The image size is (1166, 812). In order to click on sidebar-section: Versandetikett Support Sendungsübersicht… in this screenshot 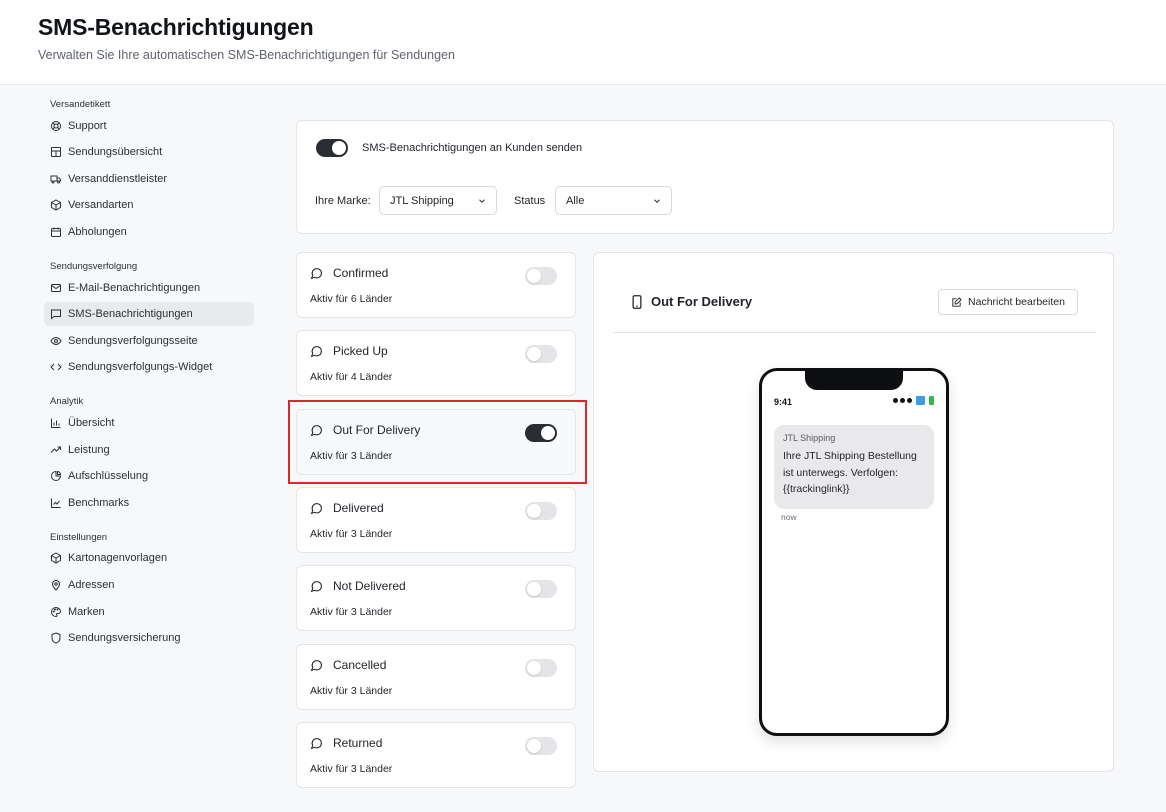, I will do `click(149, 171)`.